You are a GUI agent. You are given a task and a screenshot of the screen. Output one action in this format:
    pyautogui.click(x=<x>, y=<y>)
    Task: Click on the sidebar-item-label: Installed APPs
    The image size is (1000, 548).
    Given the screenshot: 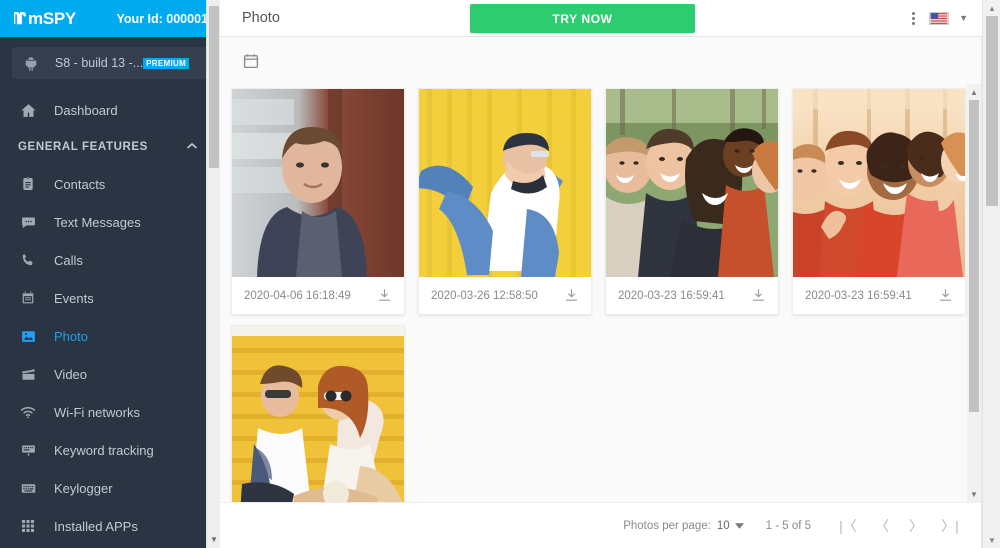 What is the action you would take?
    pyautogui.click(x=96, y=526)
    